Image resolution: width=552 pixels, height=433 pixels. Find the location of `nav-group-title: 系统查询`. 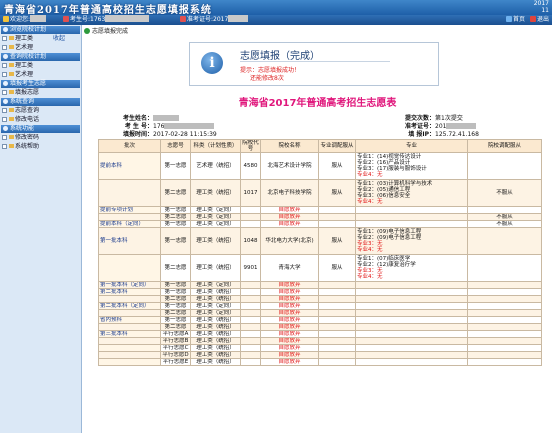

nav-group-title: 系统查询 is located at coordinates (22, 101).